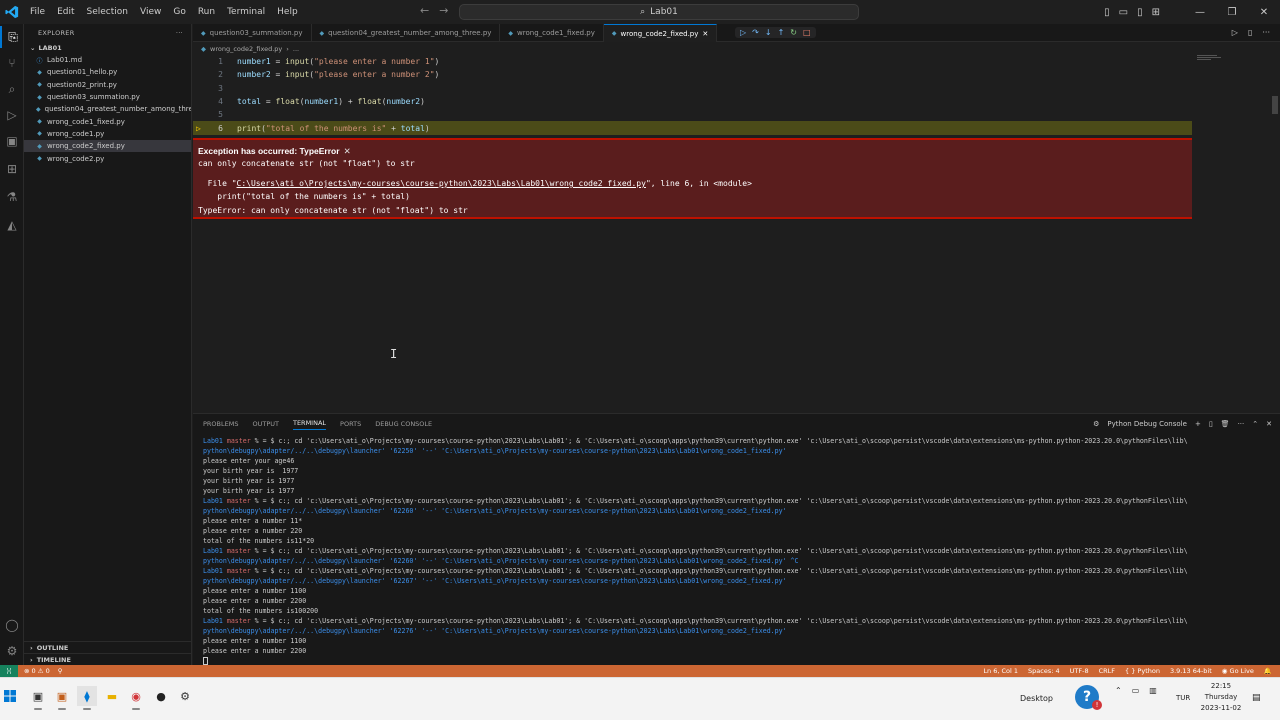 Image resolution: width=1280 pixels, height=720 pixels. I want to click on tab-wrong-code1-fixed: ◆ wrong_code1_fixed.py, so click(552, 33).